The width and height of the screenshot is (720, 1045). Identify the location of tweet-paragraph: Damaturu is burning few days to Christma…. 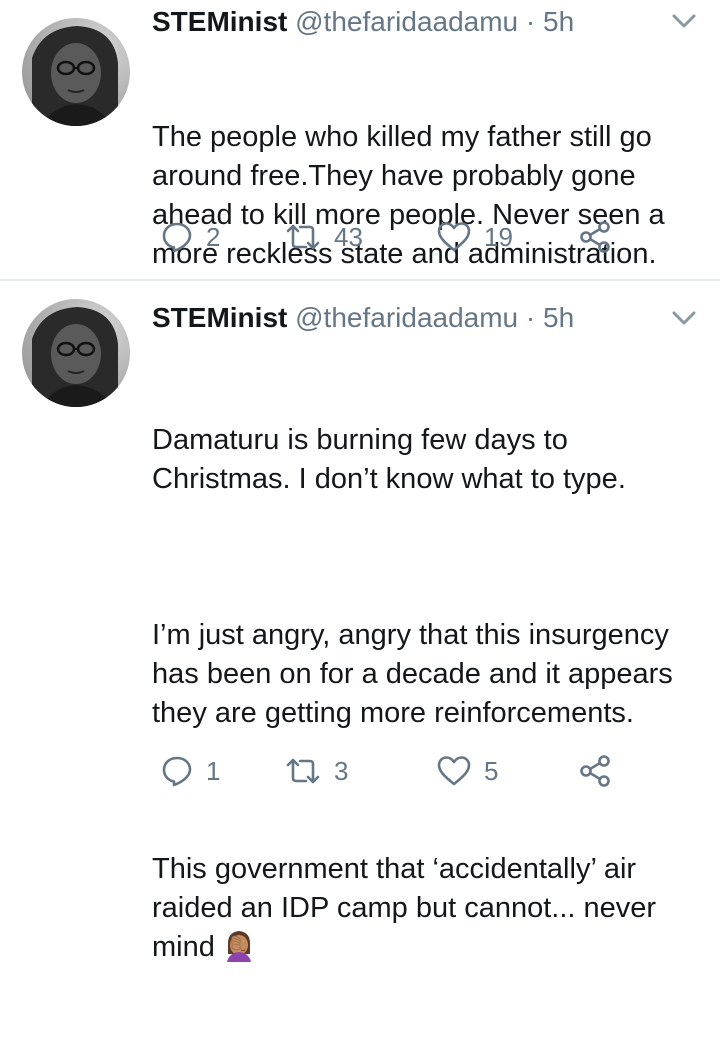
(389, 459).